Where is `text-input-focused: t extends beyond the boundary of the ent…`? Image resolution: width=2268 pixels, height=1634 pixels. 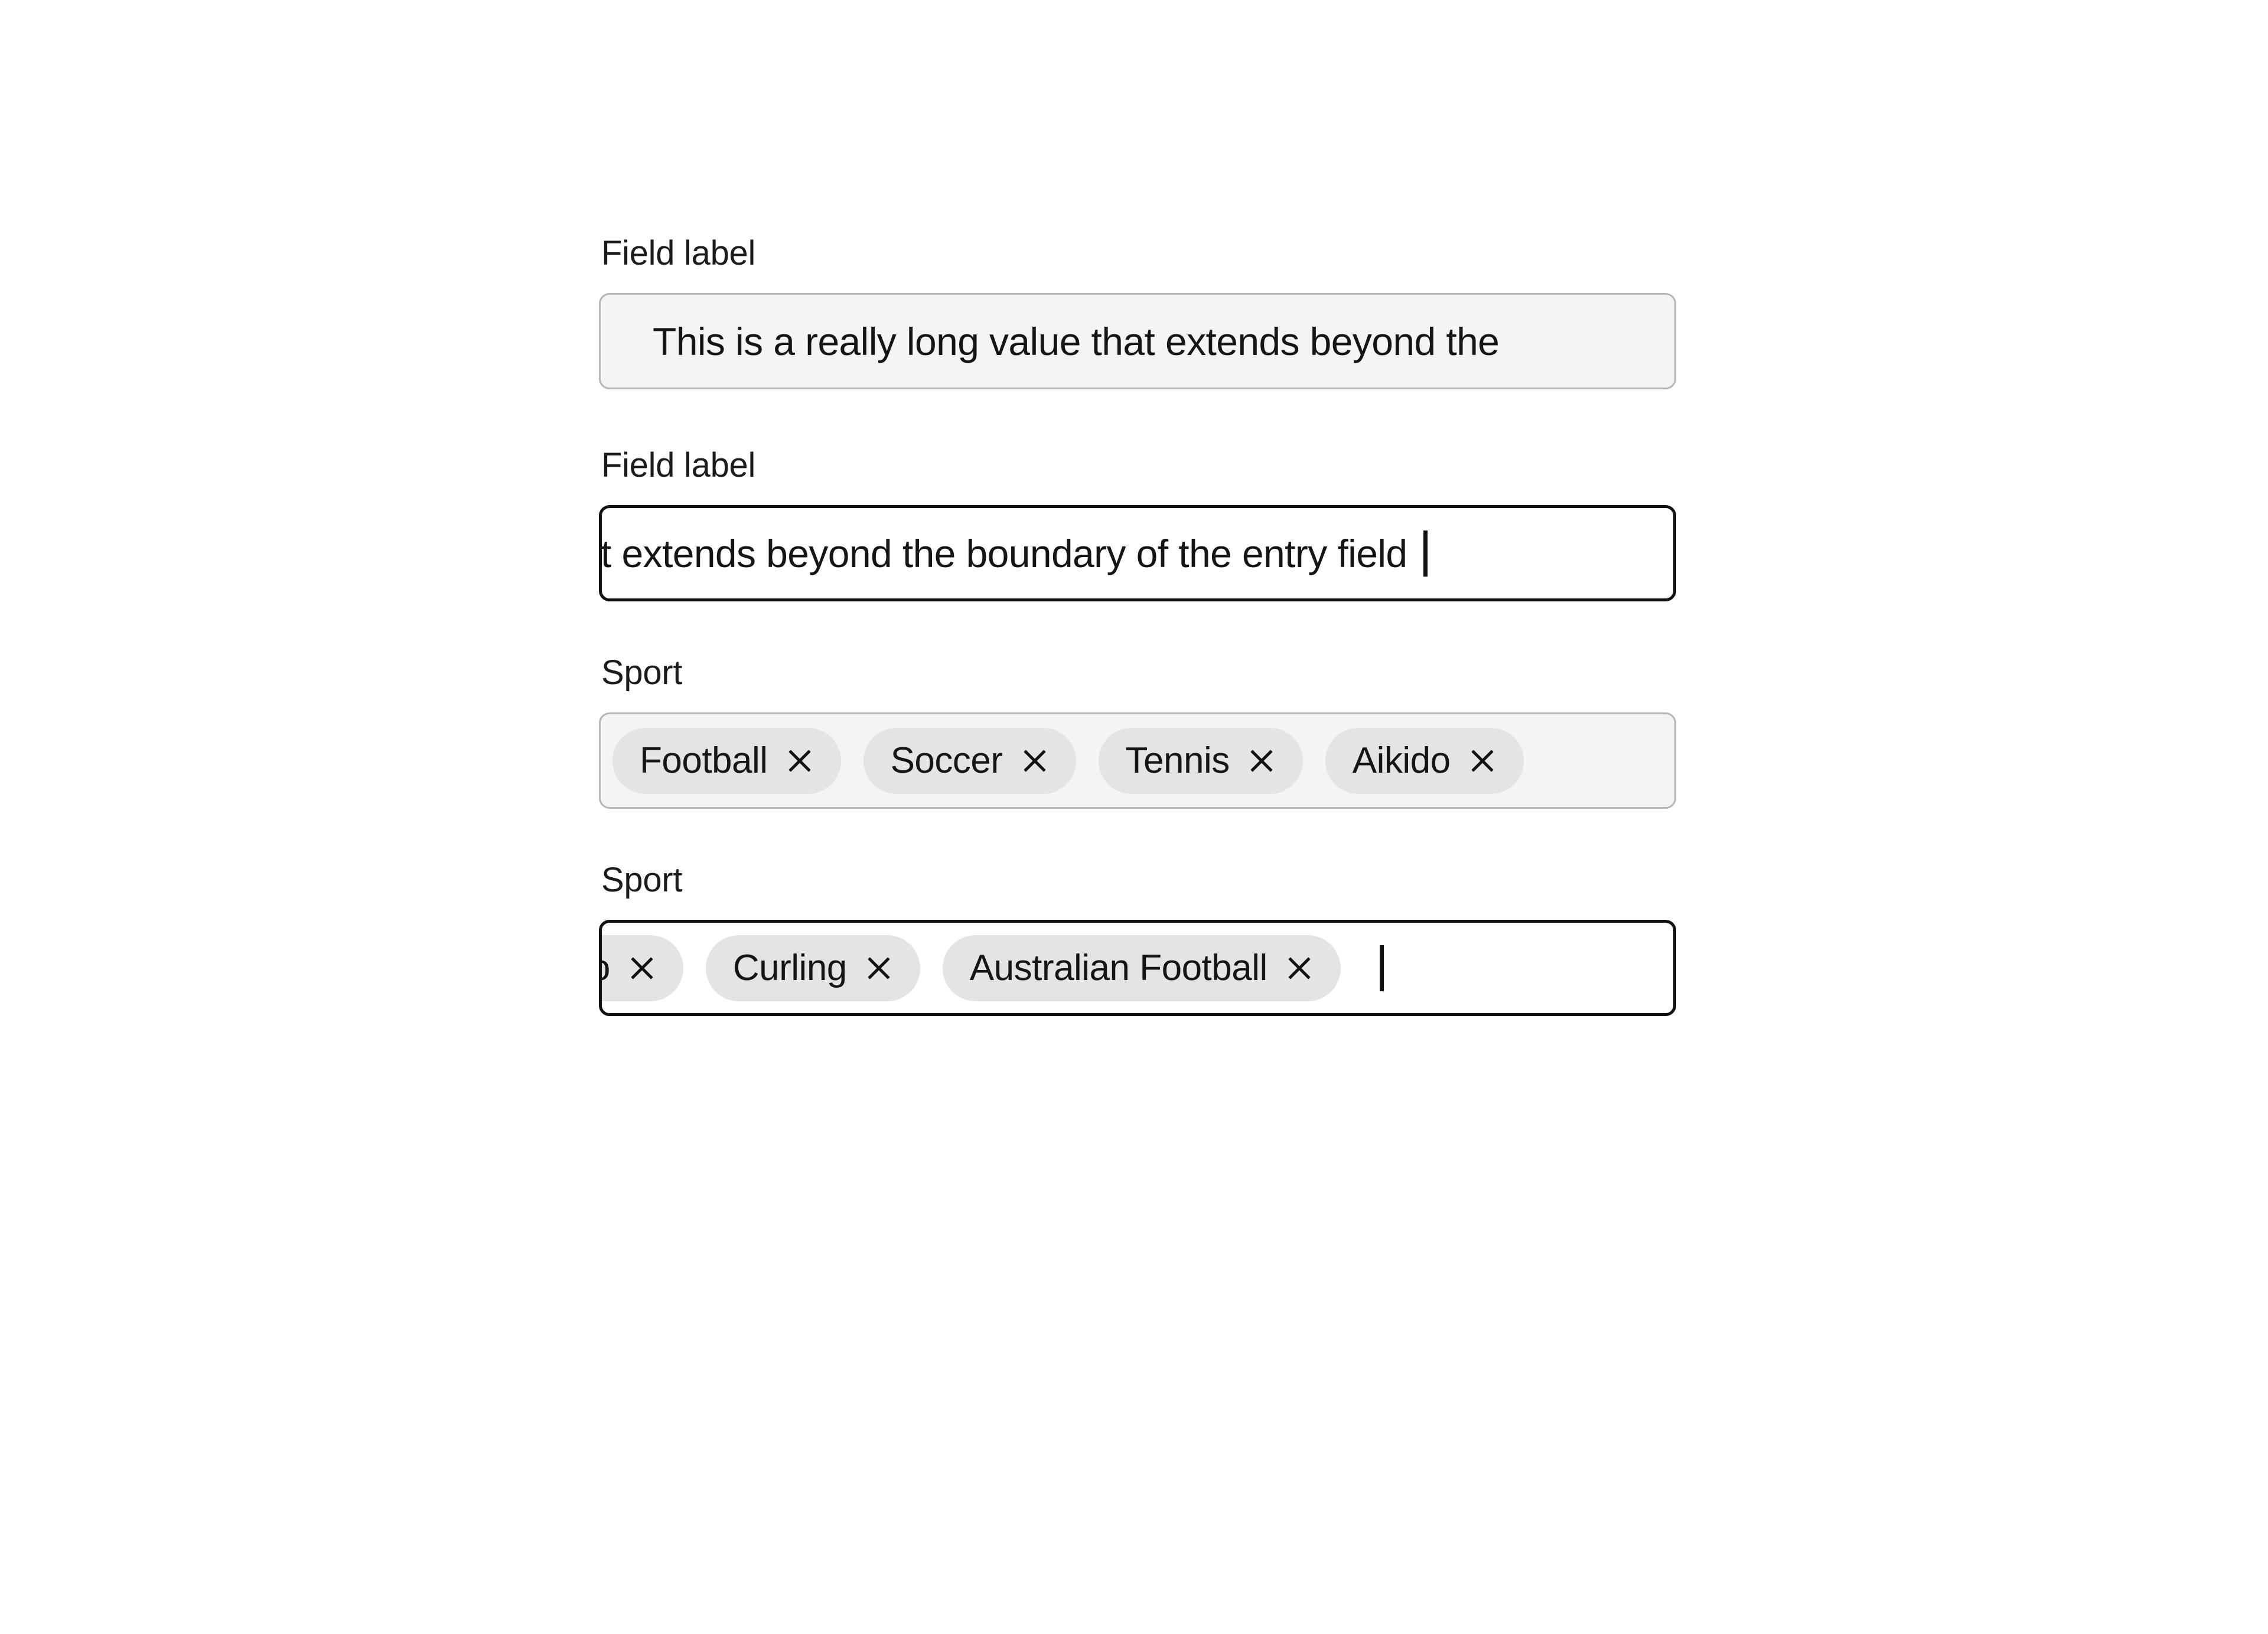 text-input-focused: t extends beyond the boundary of the ent… is located at coordinates (1137, 553).